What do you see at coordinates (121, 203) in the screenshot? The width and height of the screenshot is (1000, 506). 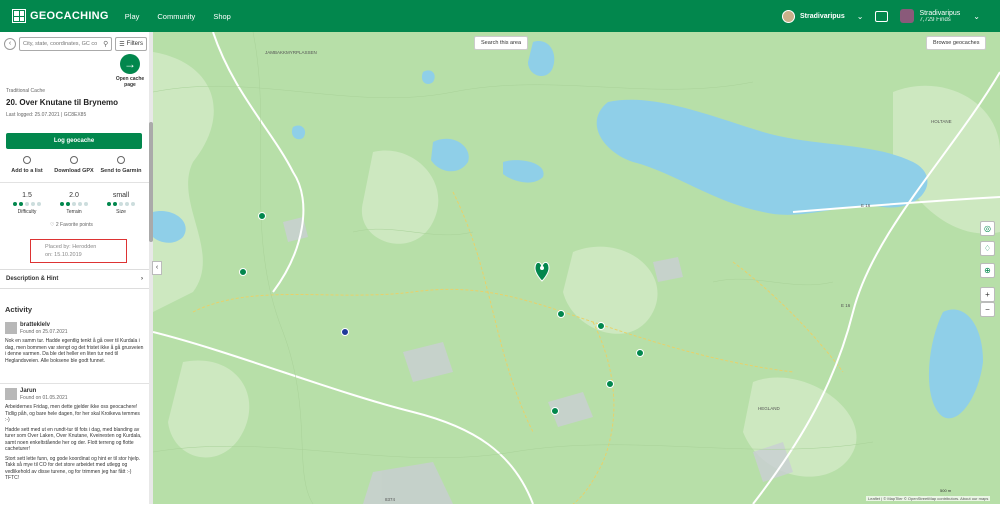 I see `size-rating: small Size` at bounding box center [121, 203].